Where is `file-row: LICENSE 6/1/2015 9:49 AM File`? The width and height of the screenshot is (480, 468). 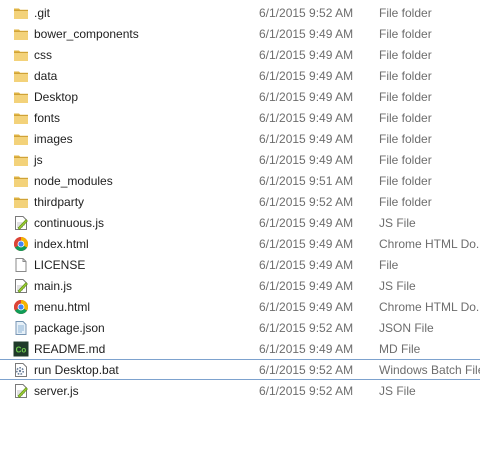 file-row: LICENSE 6/1/2015 9:49 AM File is located at coordinates (240, 264).